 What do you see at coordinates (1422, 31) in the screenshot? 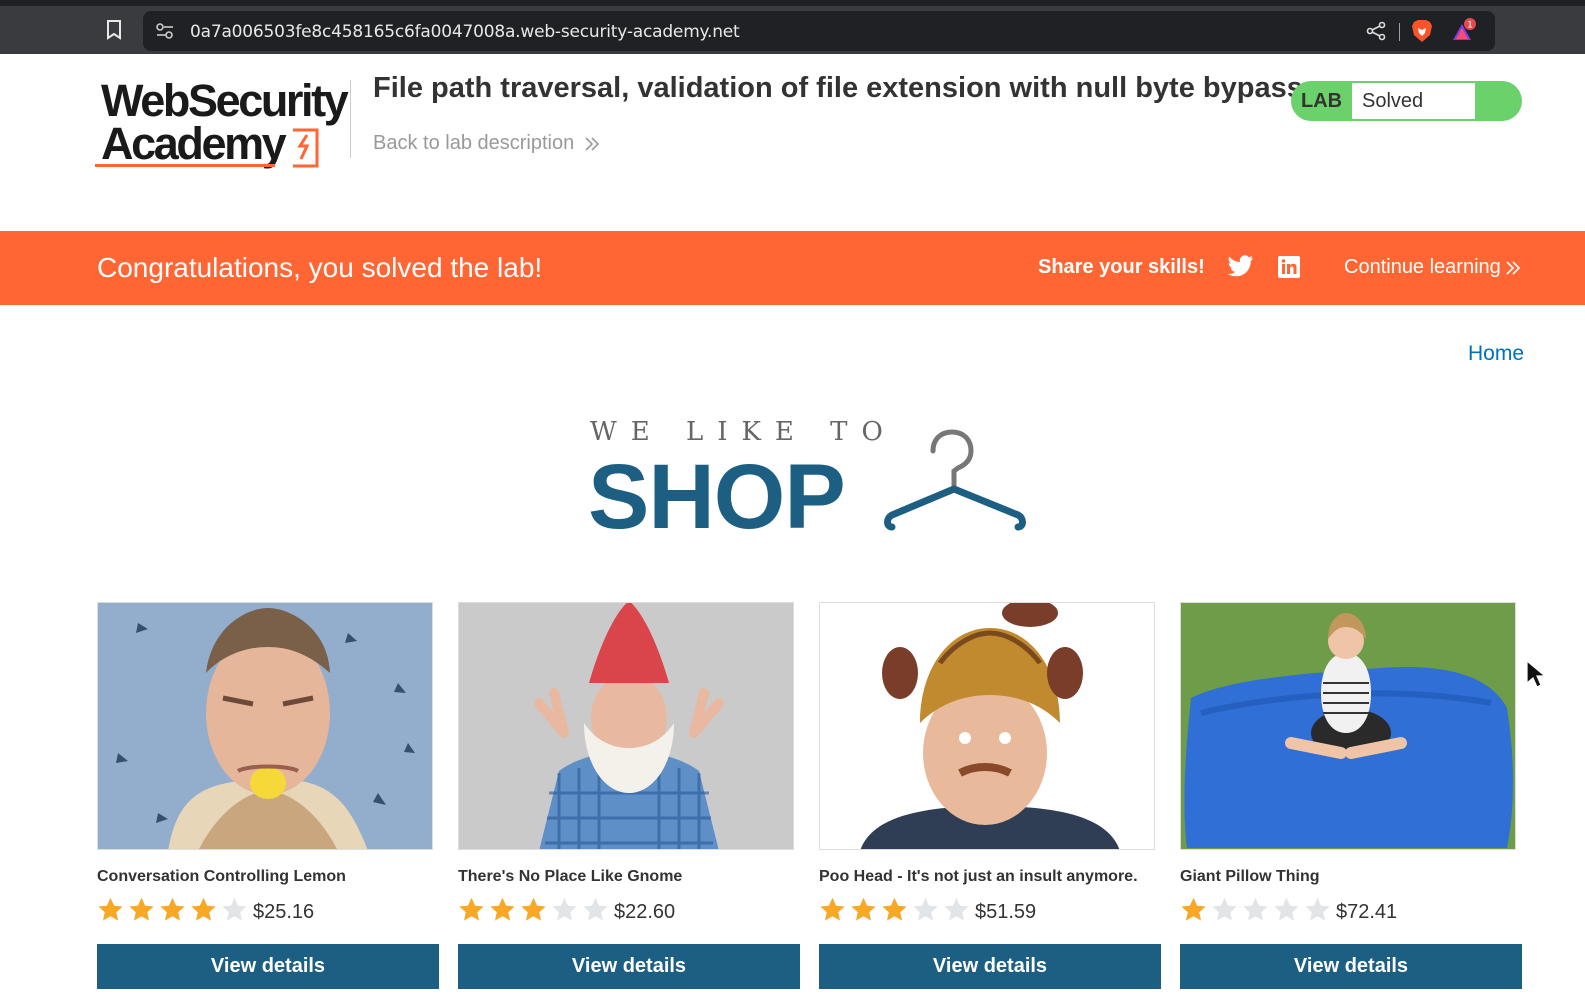
I see `brave-shield-icon` at bounding box center [1422, 31].